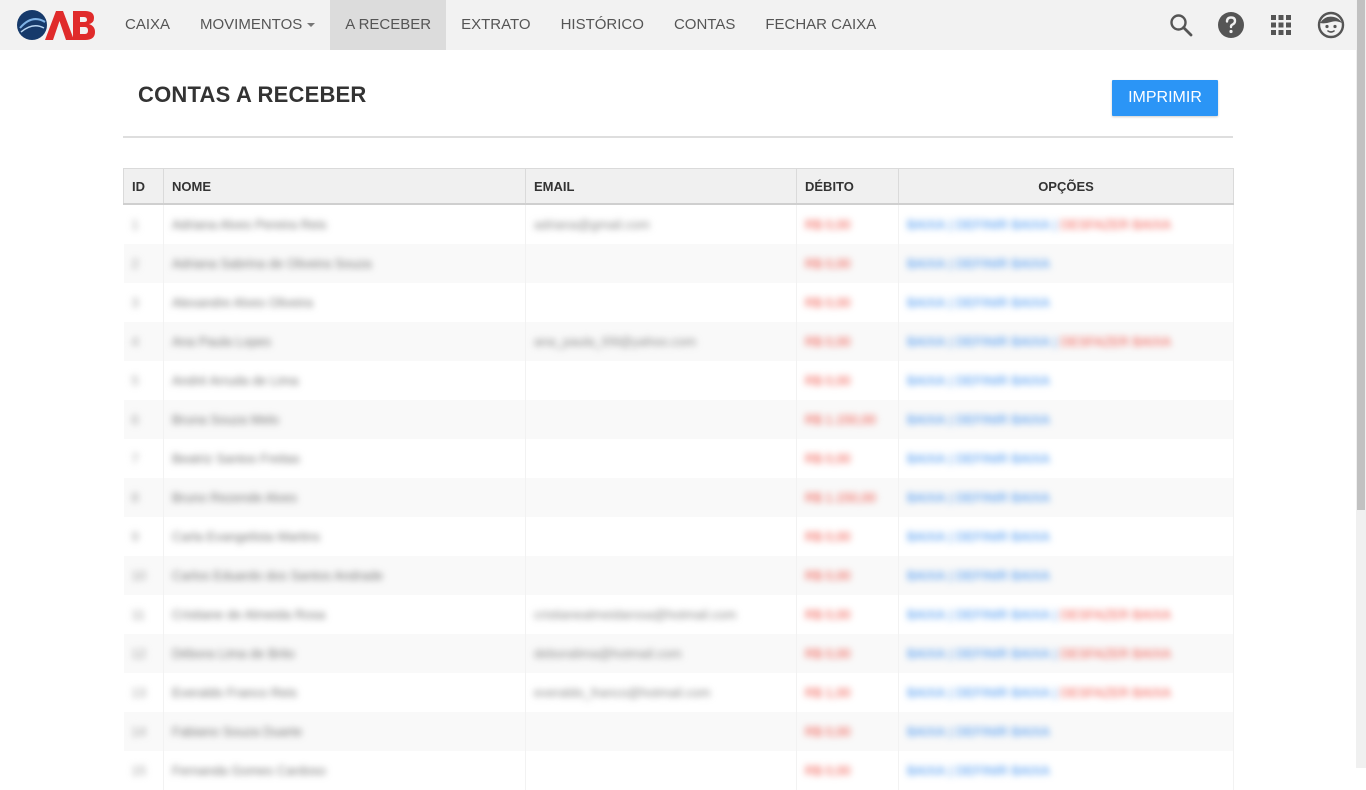 The image size is (1366, 790). Describe the element at coordinates (222, 341) in the screenshot. I see `row-name: Ana Paula Lopes` at that location.